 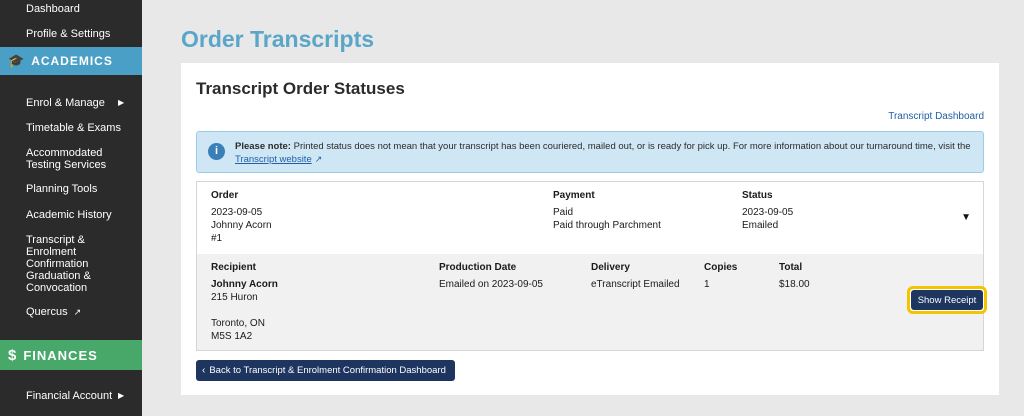 What do you see at coordinates (768, 212) in the screenshot?
I see `status-date: 2023-09-05` at bounding box center [768, 212].